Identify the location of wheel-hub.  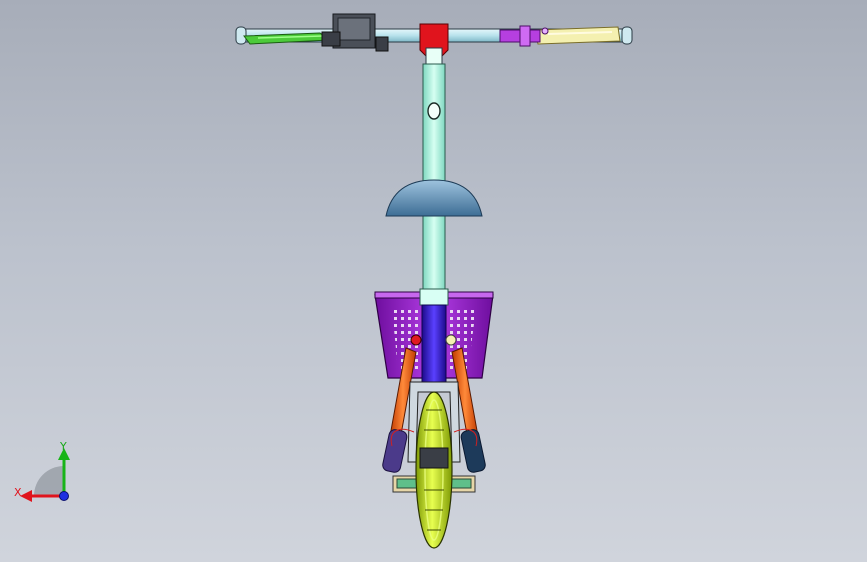
(434, 458).